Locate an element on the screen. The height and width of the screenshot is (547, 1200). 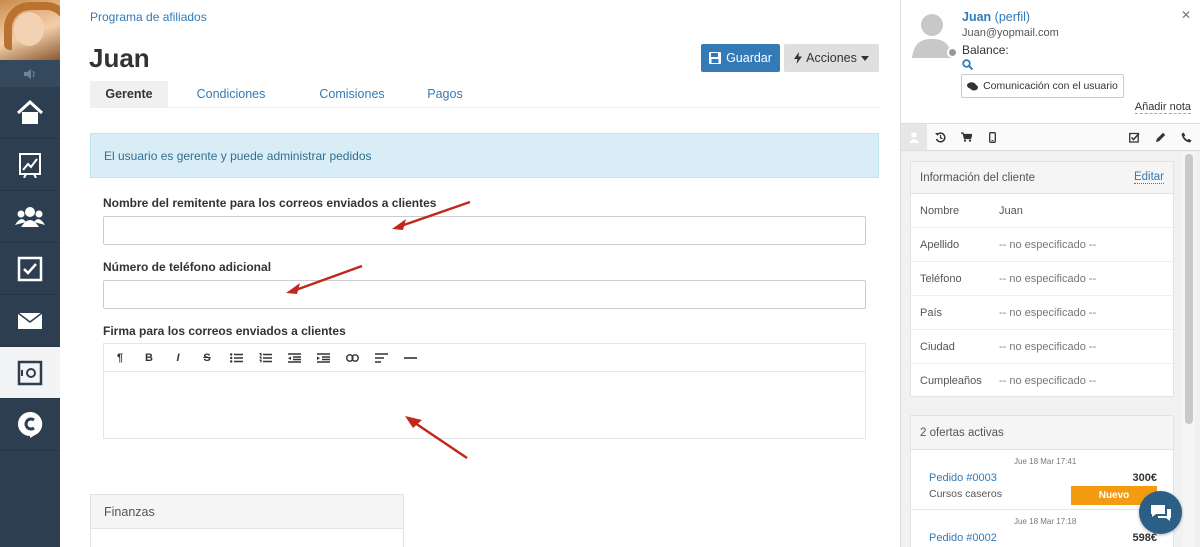
order-price: 598€ is located at coordinates (1144, 538).